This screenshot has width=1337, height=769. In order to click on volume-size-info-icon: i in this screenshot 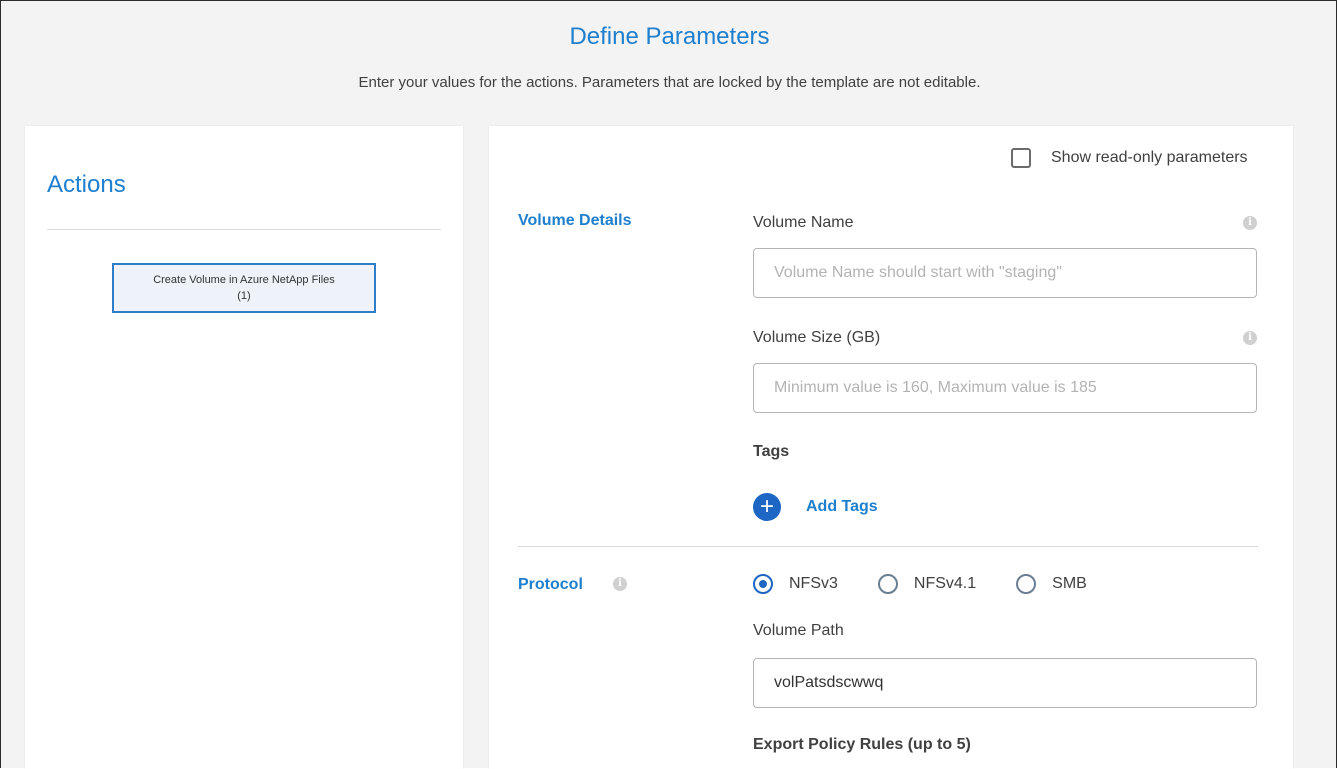, I will do `click(1250, 338)`.